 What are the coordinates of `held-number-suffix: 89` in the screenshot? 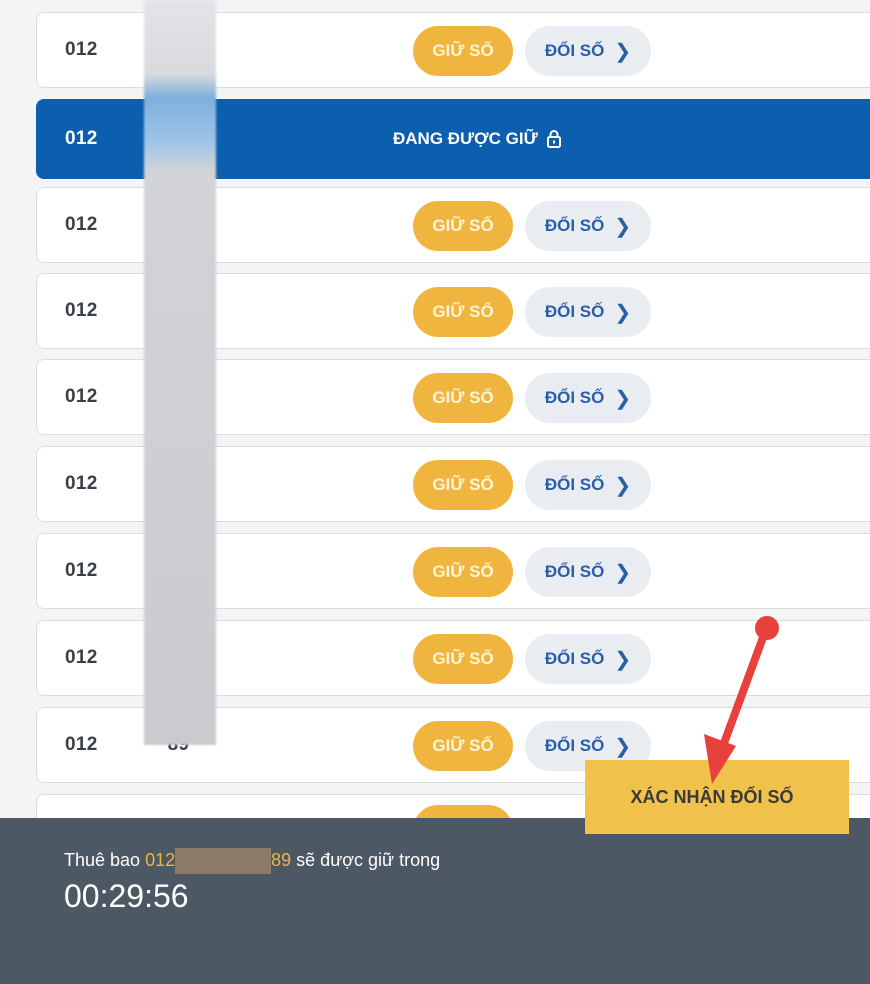 It's located at (281, 859).